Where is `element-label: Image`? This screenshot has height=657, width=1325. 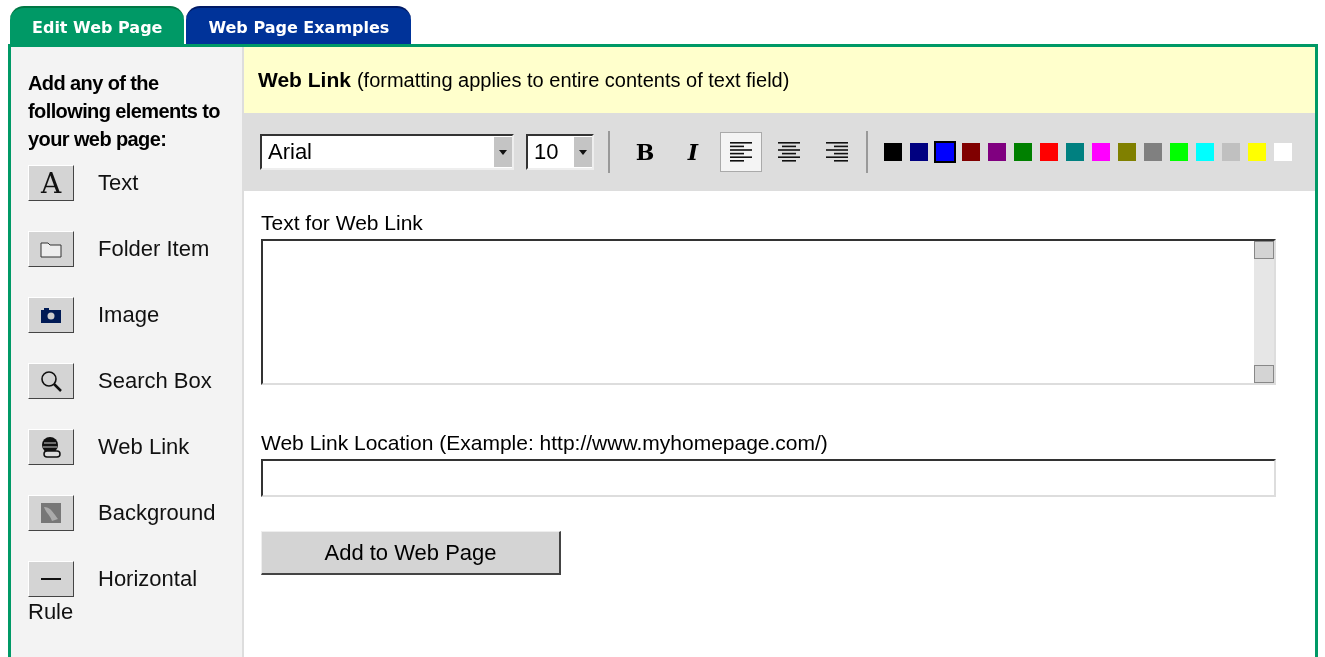 element-label: Image is located at coordinates (129, 315).